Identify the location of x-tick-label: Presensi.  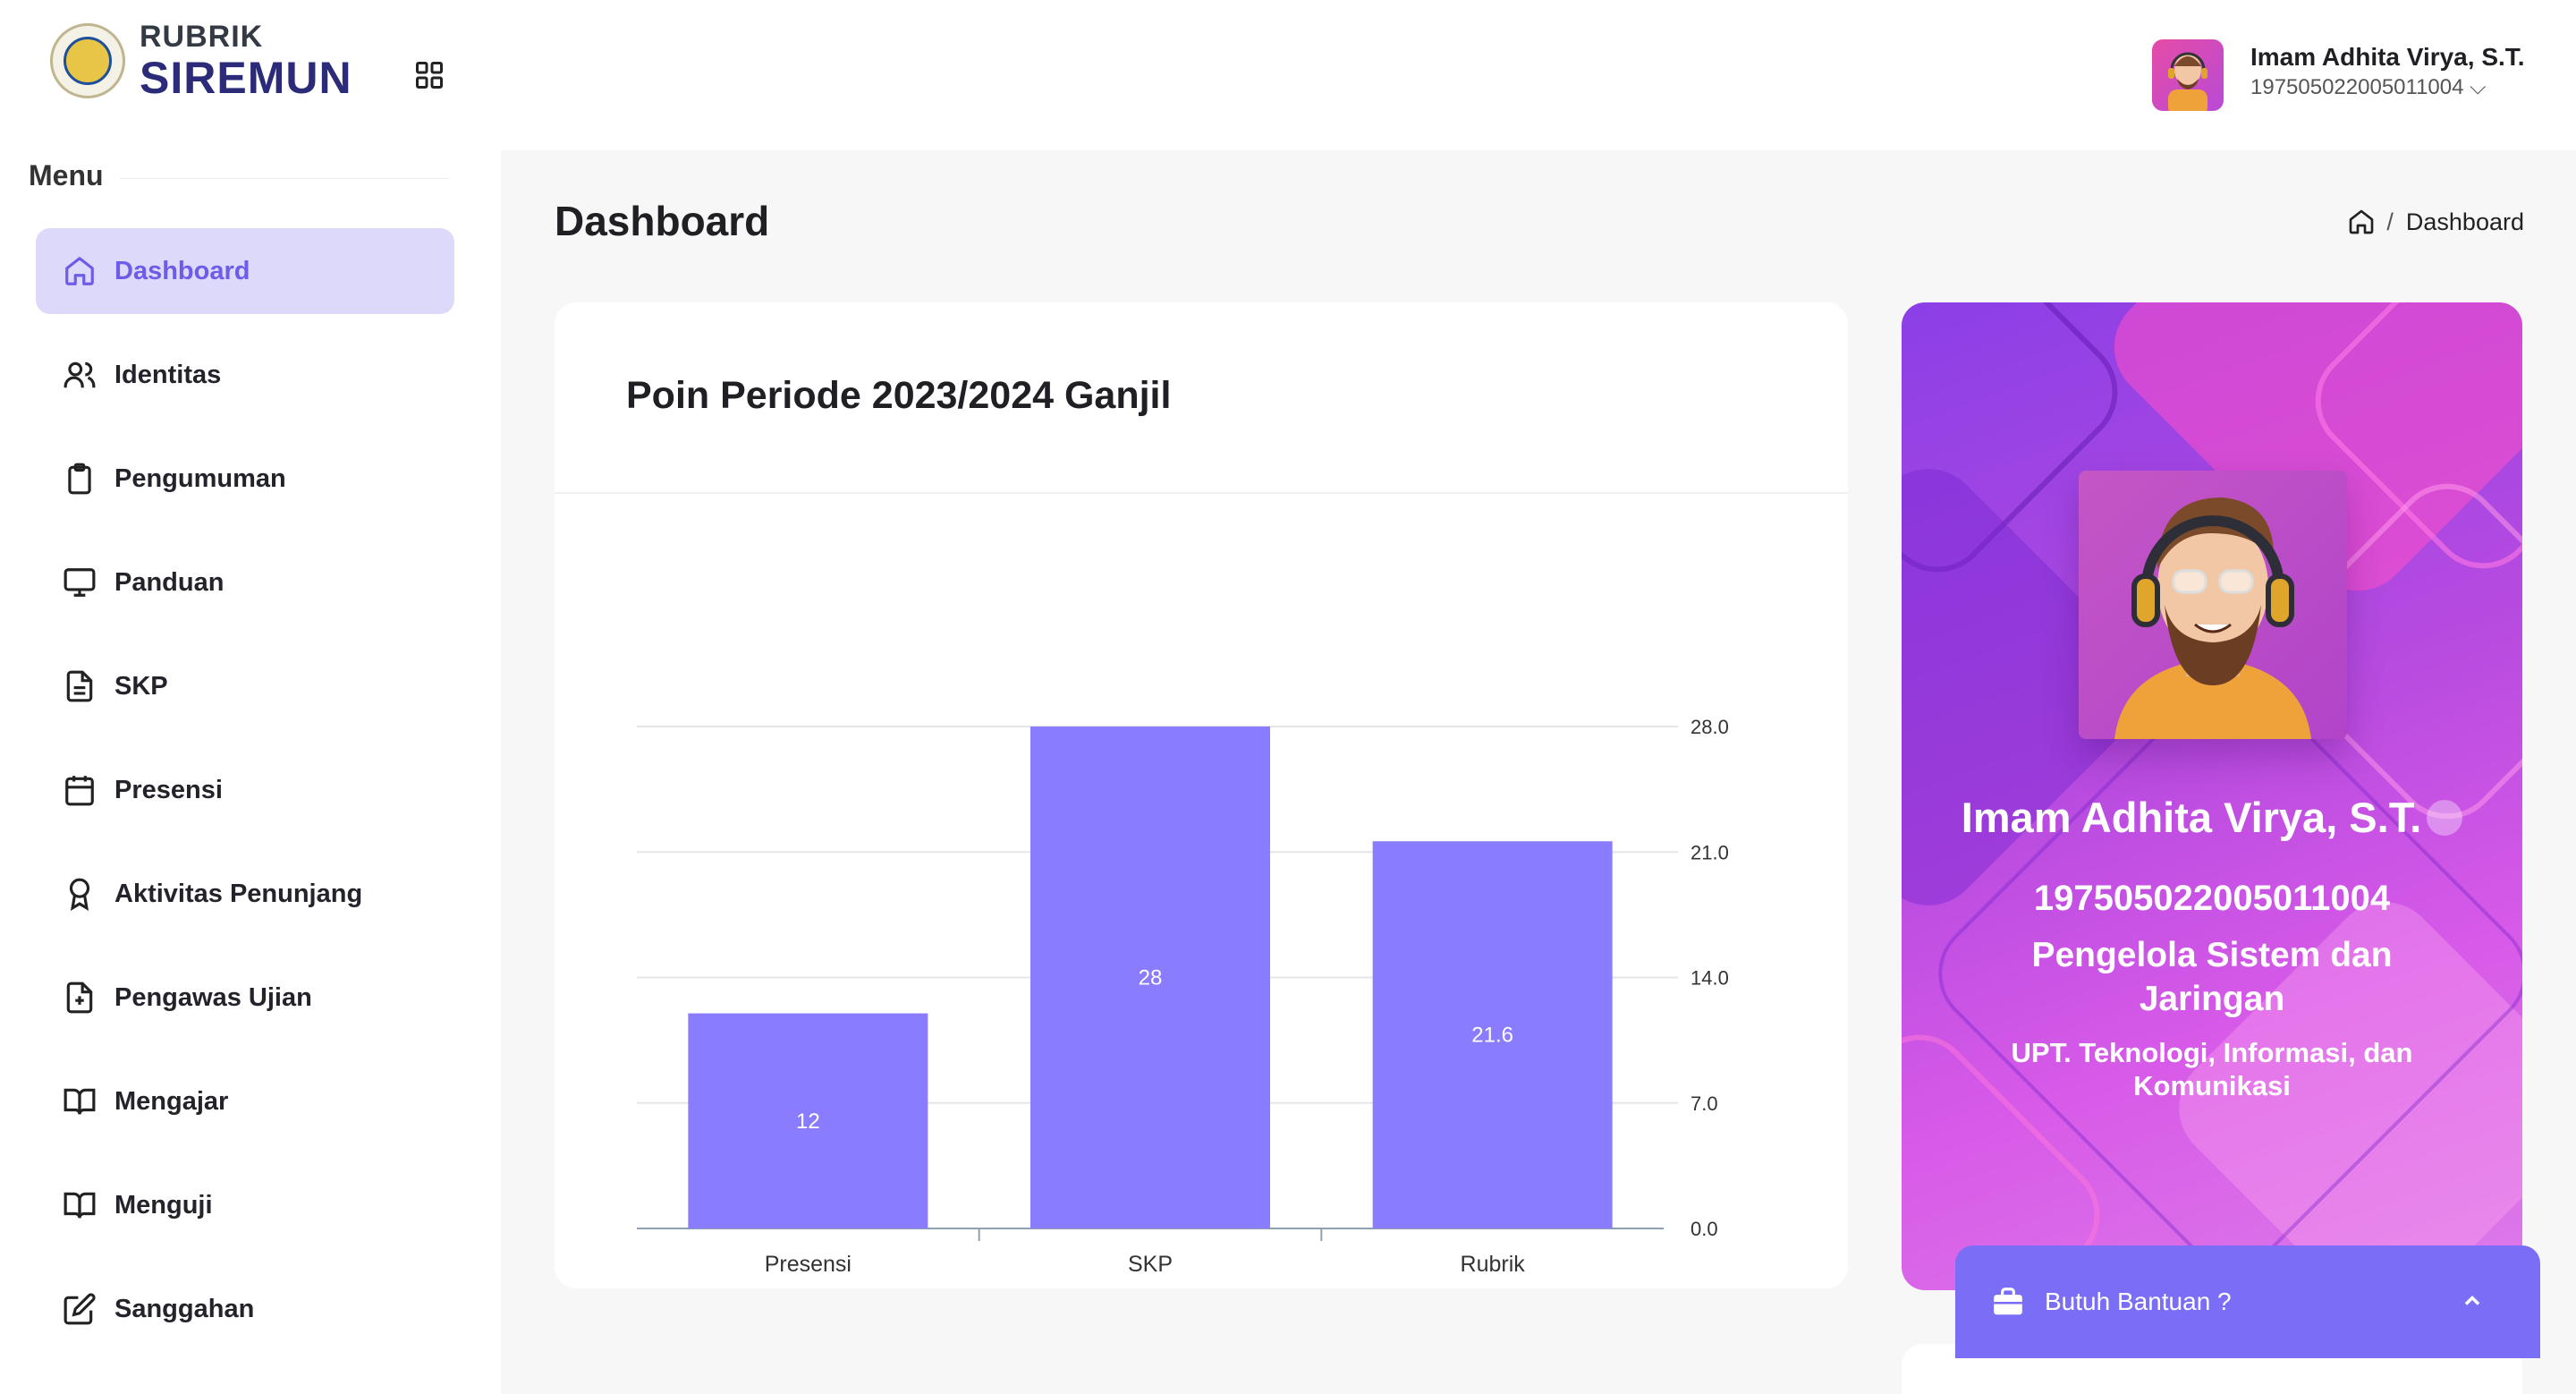
(808, 1264).